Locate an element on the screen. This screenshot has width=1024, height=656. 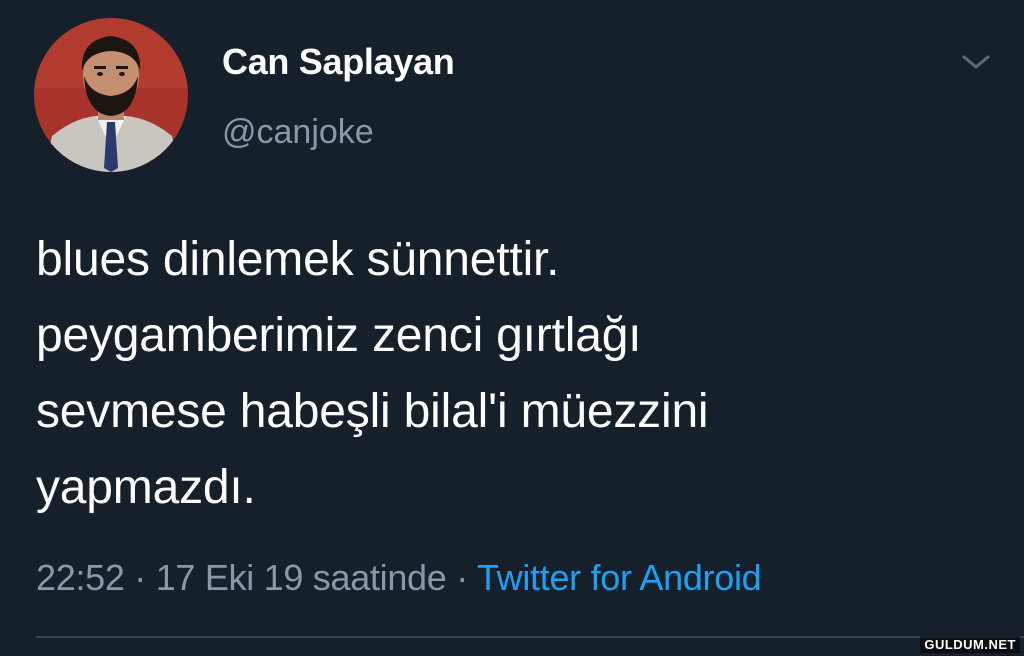
tweet-text-line: blues dinlemek sünnettir. is located at coordinates (298, 259).